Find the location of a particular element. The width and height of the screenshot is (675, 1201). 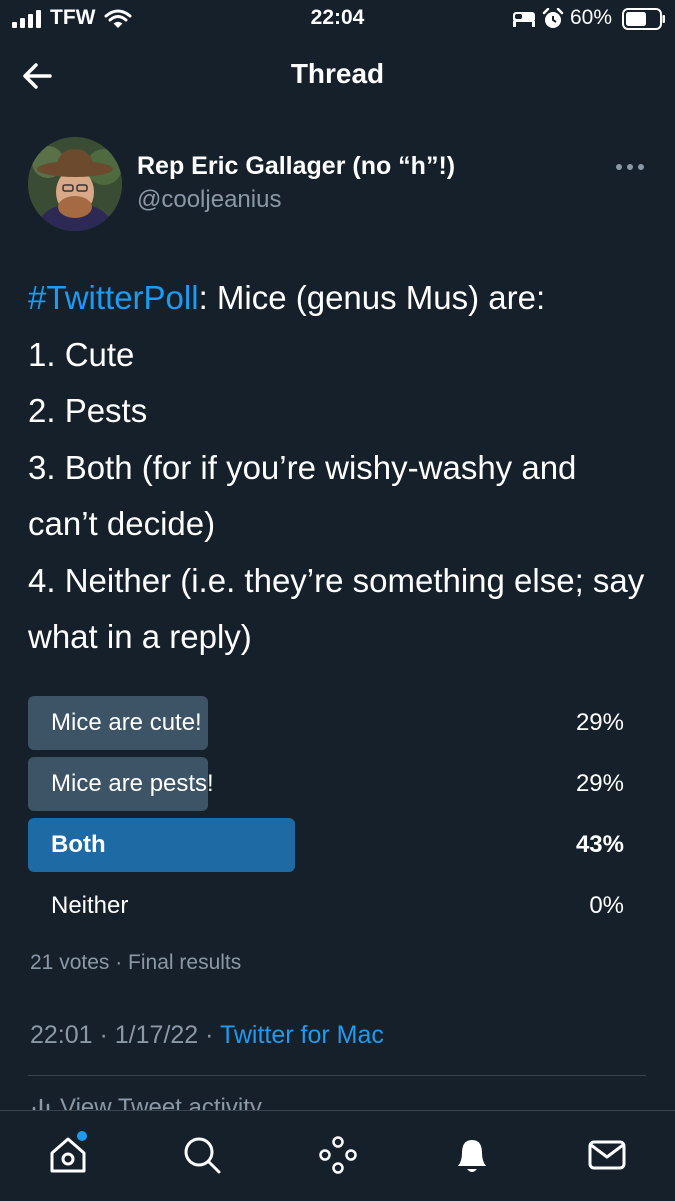

divider is located at coordinates (337, 1075).